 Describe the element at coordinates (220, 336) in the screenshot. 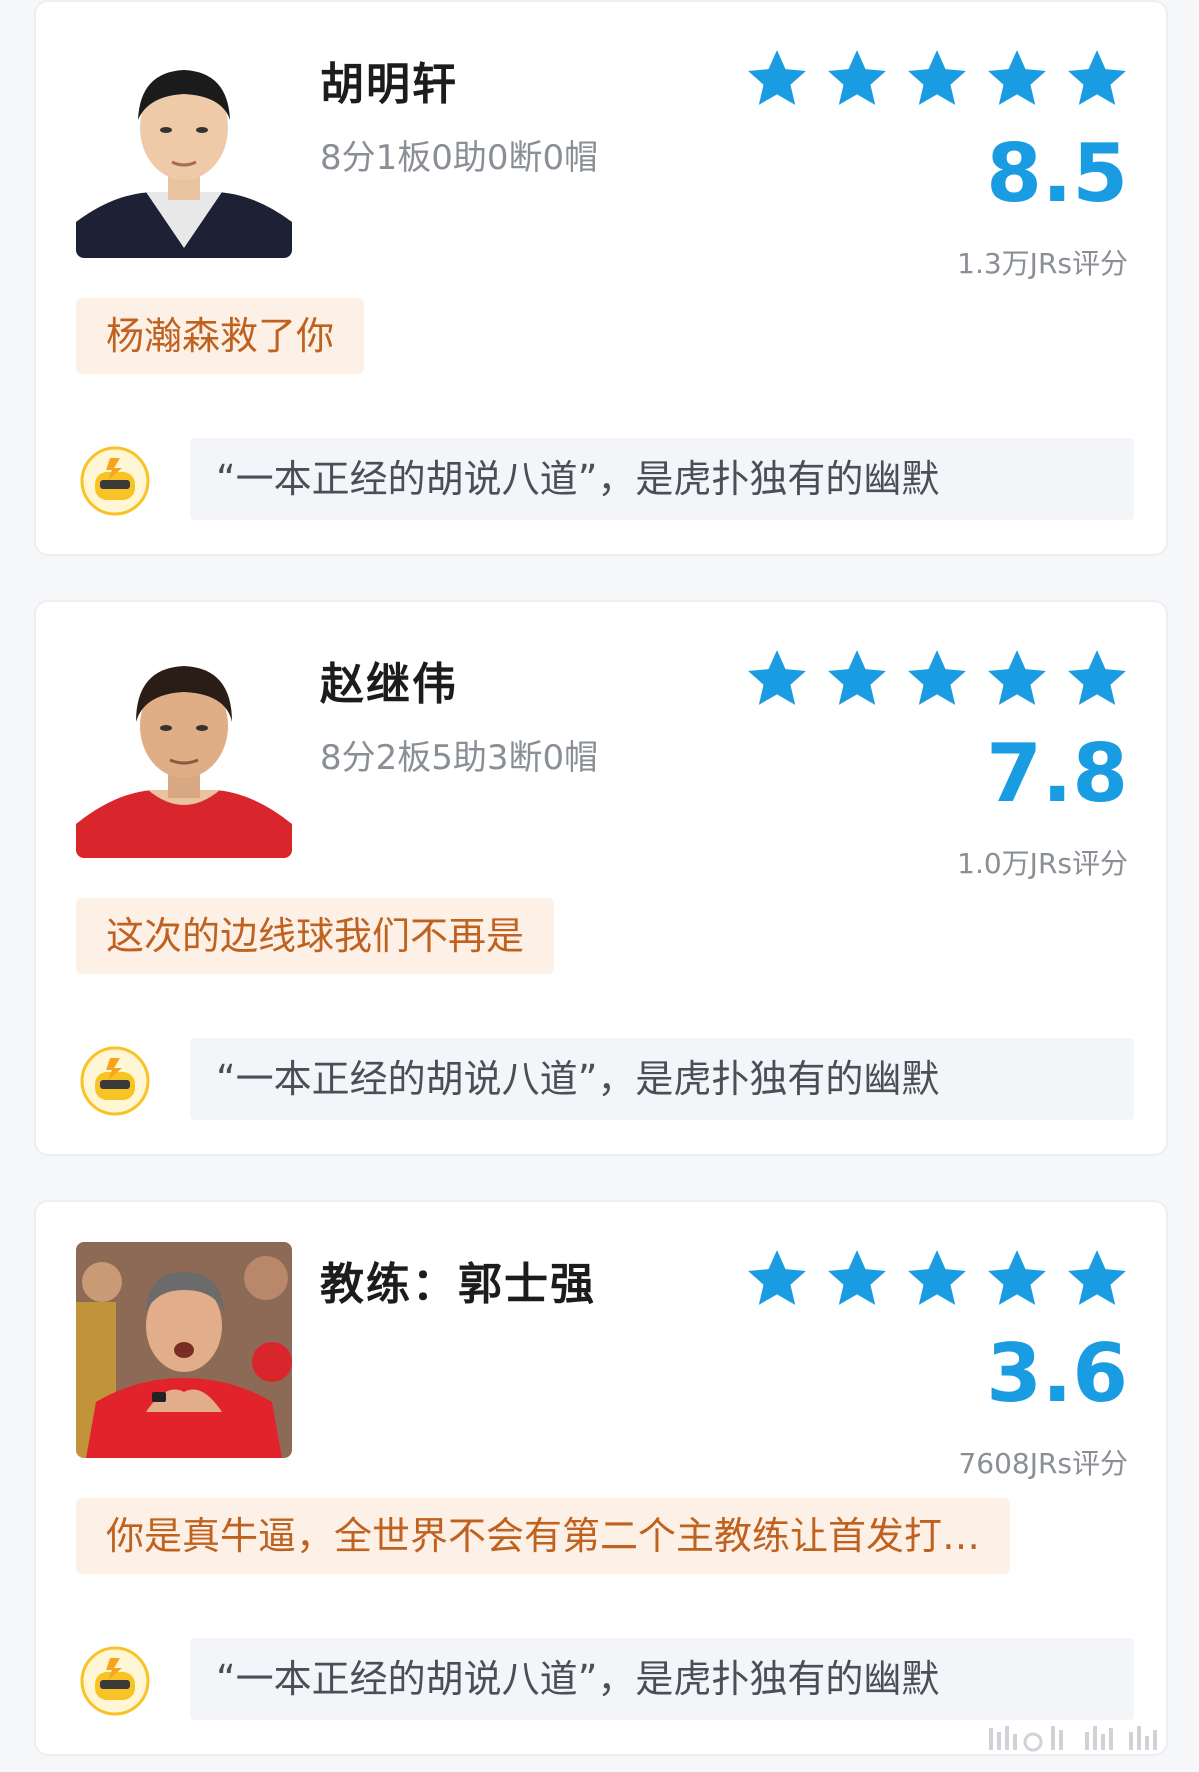

I see `top-comment: 杨瀚森救了你` at that location.